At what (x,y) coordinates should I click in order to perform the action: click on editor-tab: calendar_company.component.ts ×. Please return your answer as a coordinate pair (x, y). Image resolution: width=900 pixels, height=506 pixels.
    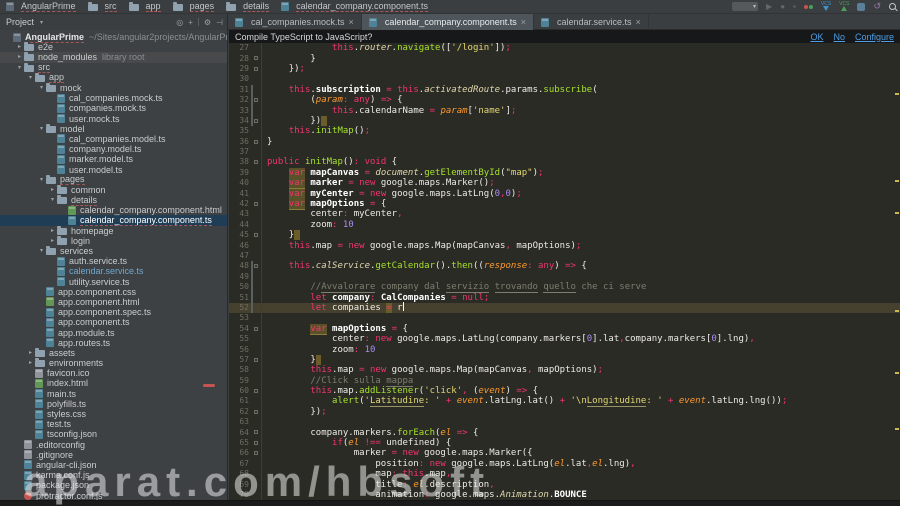
    Looking at the image, I should click on (447, 22).